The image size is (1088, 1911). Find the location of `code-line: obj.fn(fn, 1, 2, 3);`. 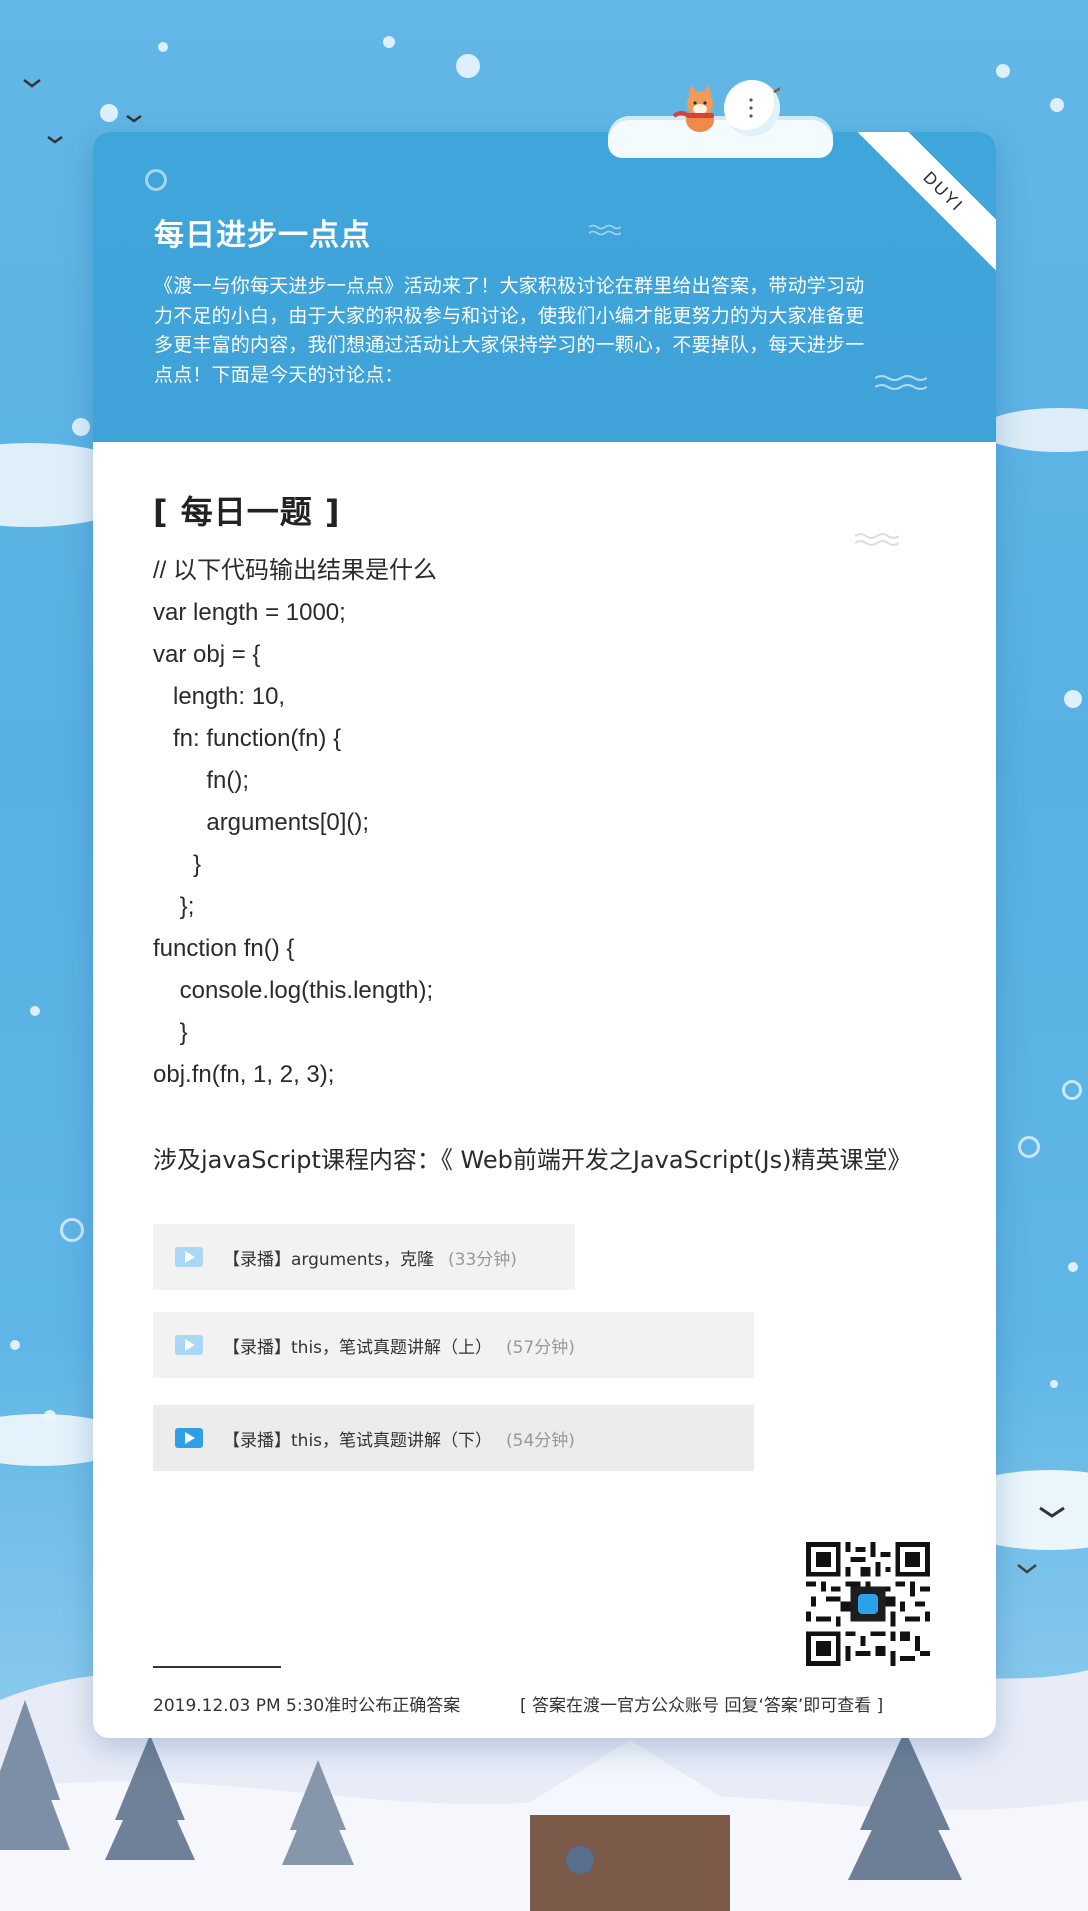

code-line: obj.fn(fn, 1, 2, 3); is located at coordinates (244, 1074).